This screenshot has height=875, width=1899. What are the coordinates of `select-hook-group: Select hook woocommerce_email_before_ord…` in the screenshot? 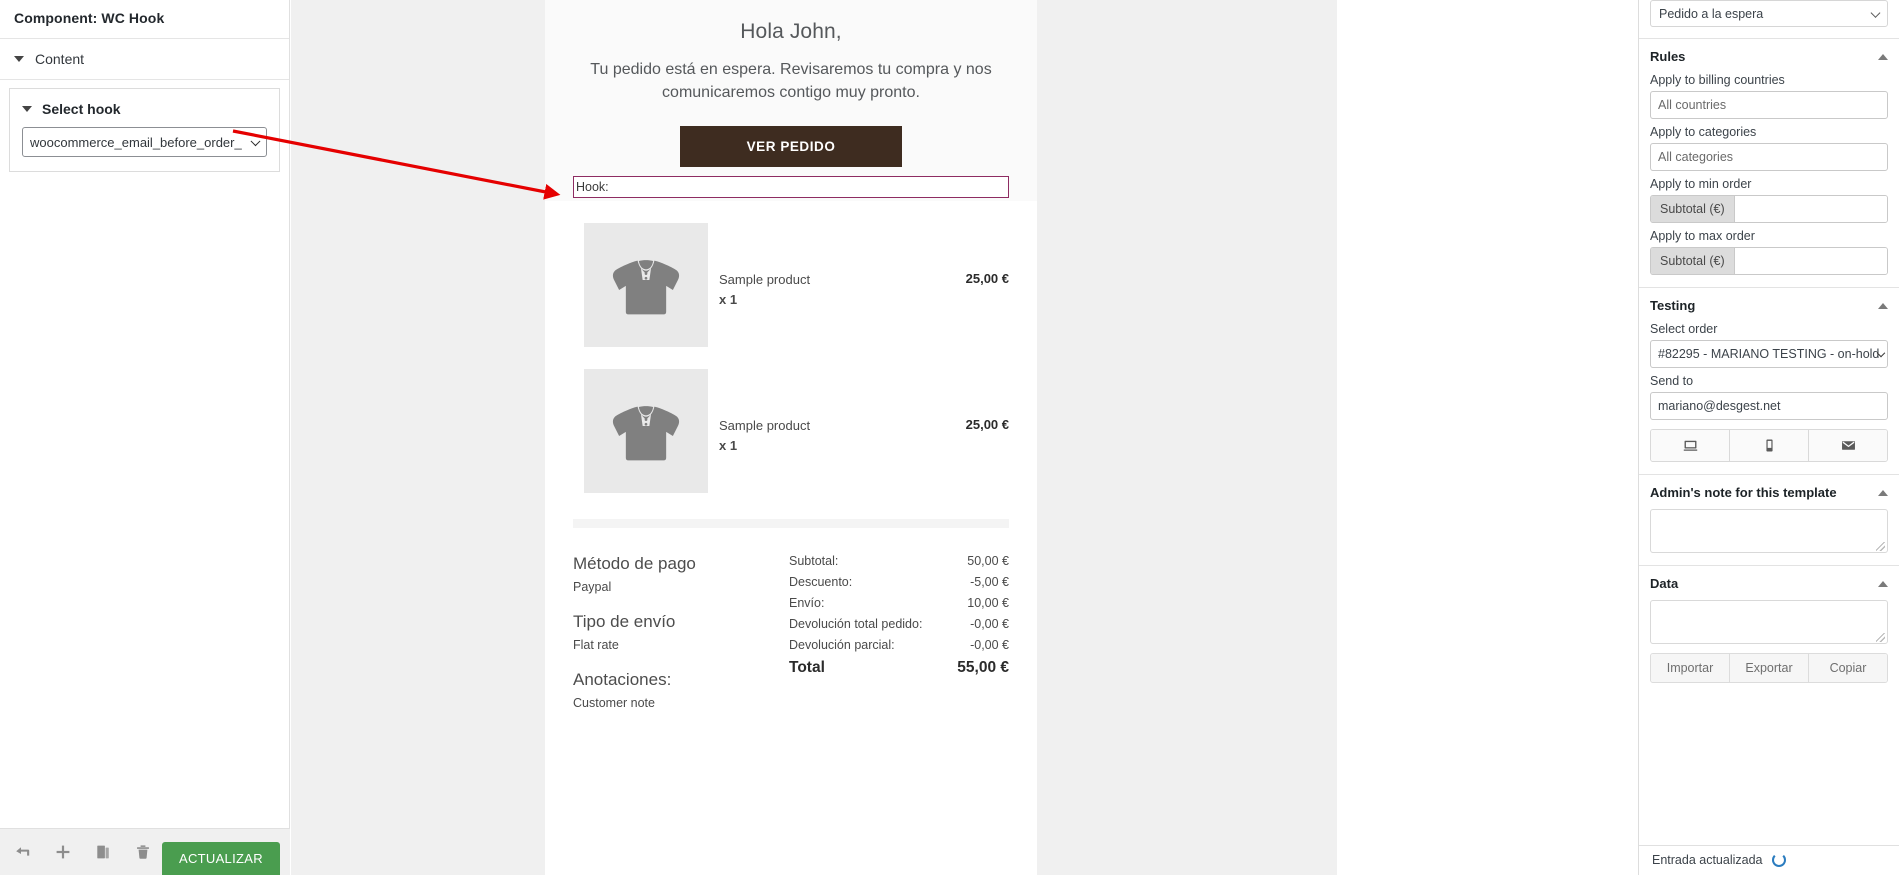 It's located at (144, 130).